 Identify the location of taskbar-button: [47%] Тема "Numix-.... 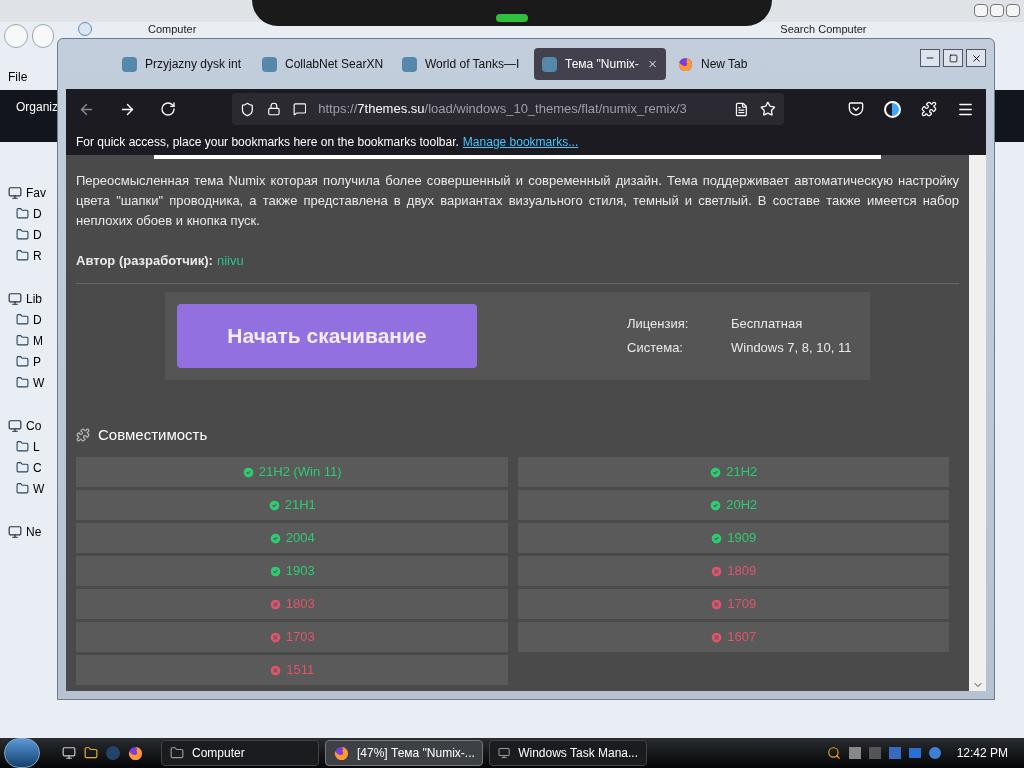
(404, 753).